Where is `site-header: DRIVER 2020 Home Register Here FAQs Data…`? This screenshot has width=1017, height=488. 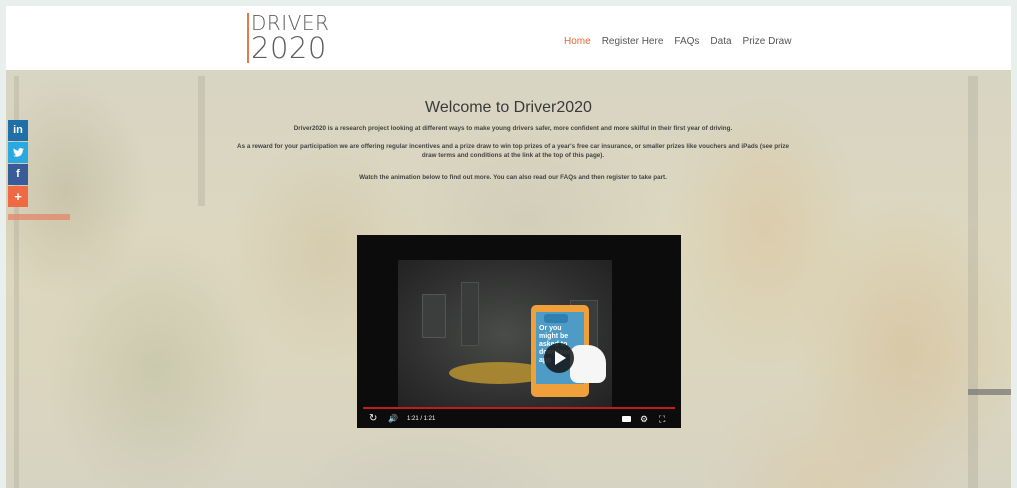
site-header: DRIVER 2020 Home Register Here FAQs Data… is located at coordinates (508, 38).